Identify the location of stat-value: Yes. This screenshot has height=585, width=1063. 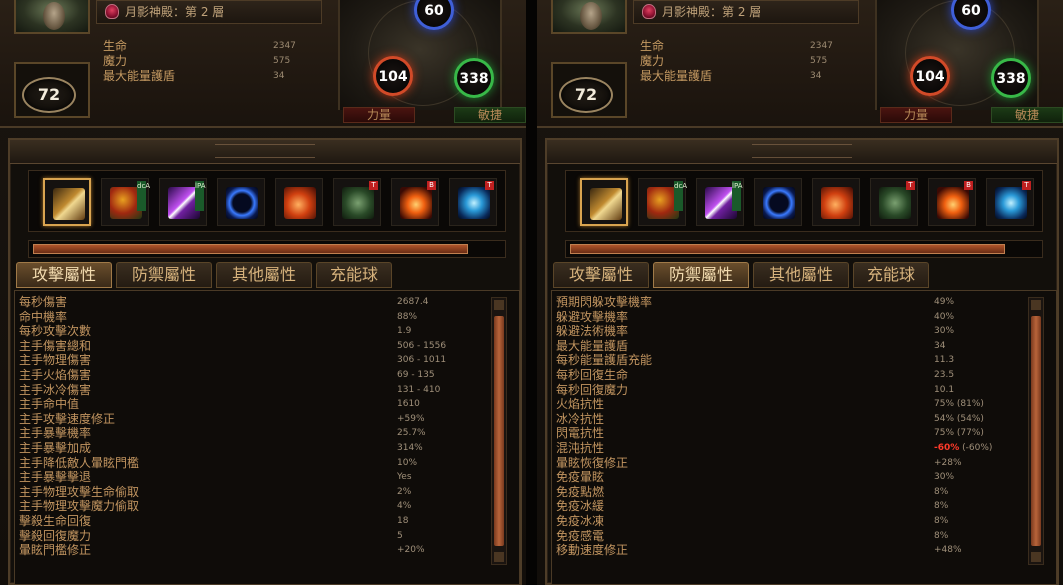
(404, 477).